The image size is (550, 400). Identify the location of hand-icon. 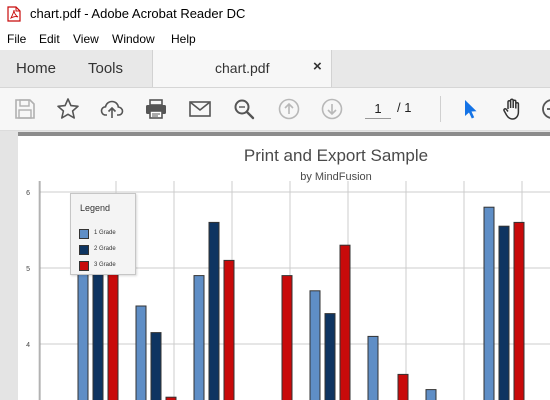
(511, 109).